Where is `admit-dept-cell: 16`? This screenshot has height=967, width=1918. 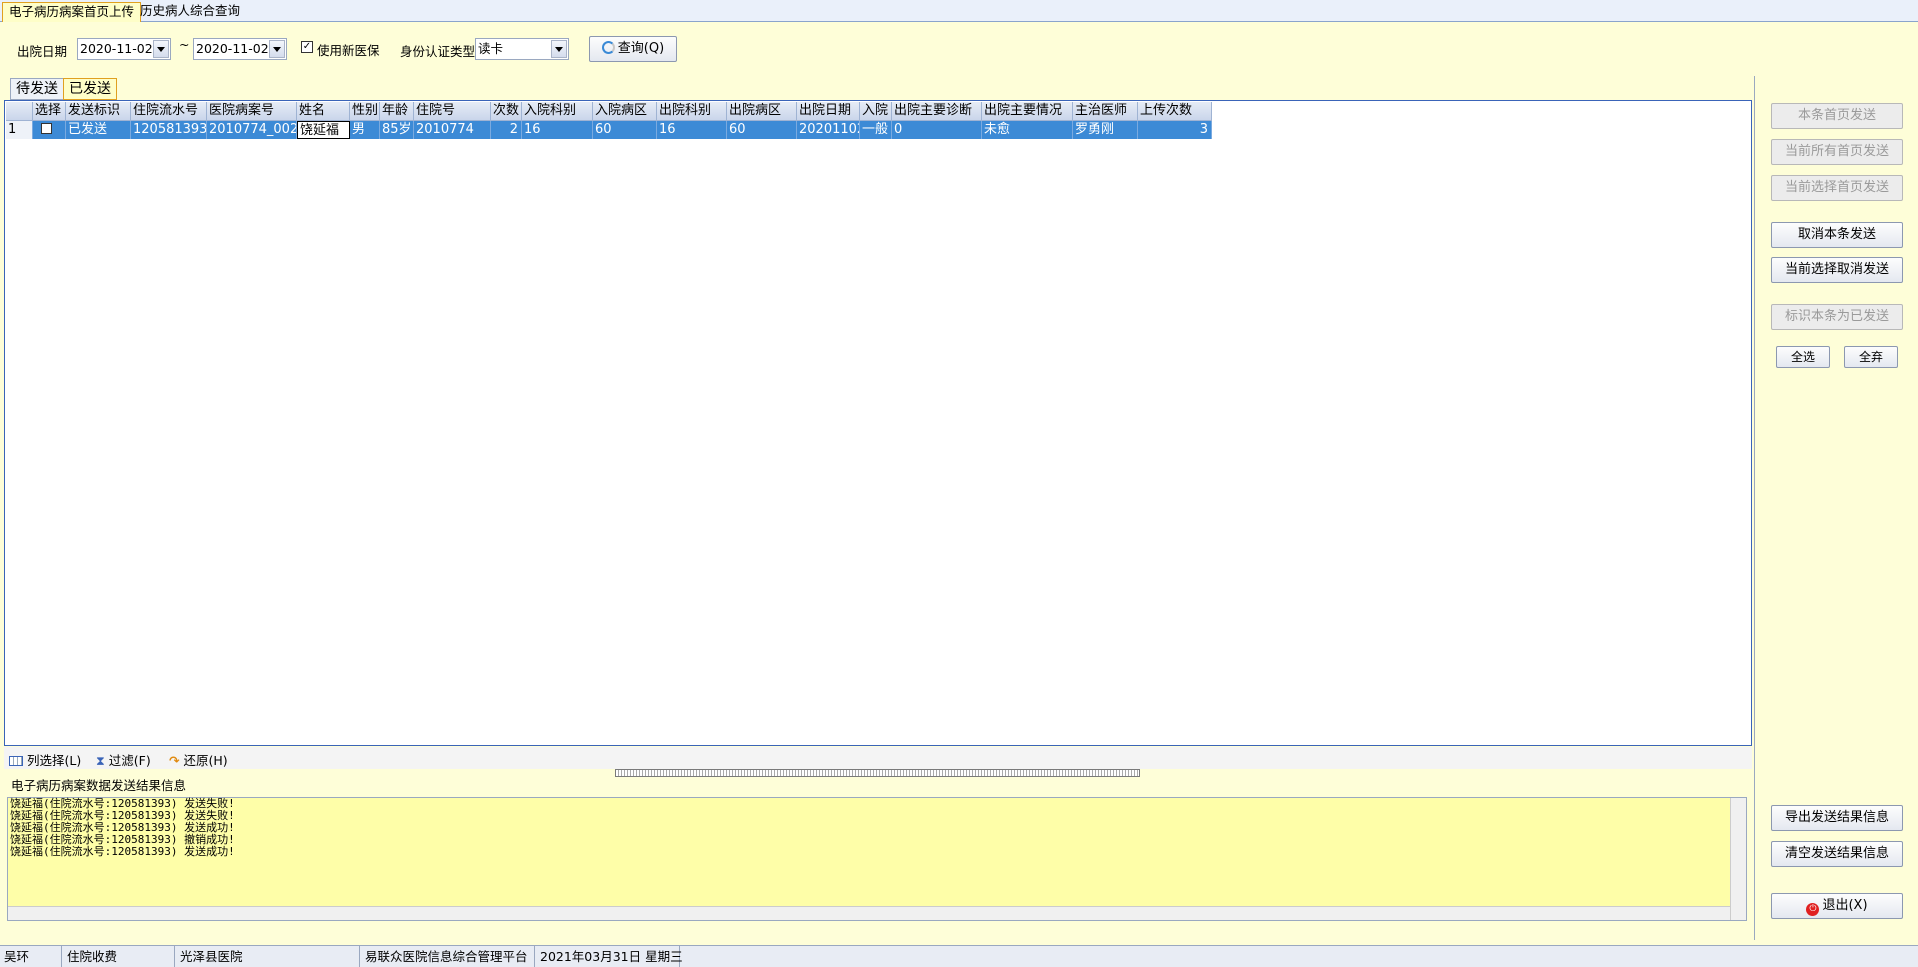 admit-dept-cell: 16 is located at coordinates (557, 130).